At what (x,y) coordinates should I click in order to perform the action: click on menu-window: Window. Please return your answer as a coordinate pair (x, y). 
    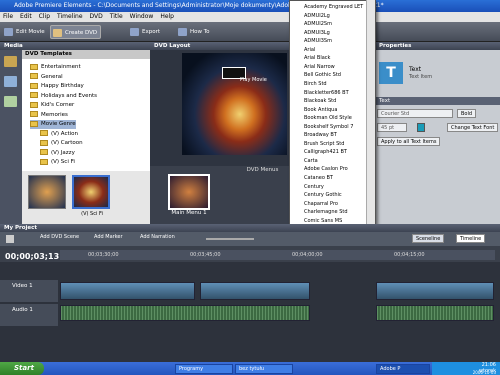
    Looking at the image, I should click on (142, 16).